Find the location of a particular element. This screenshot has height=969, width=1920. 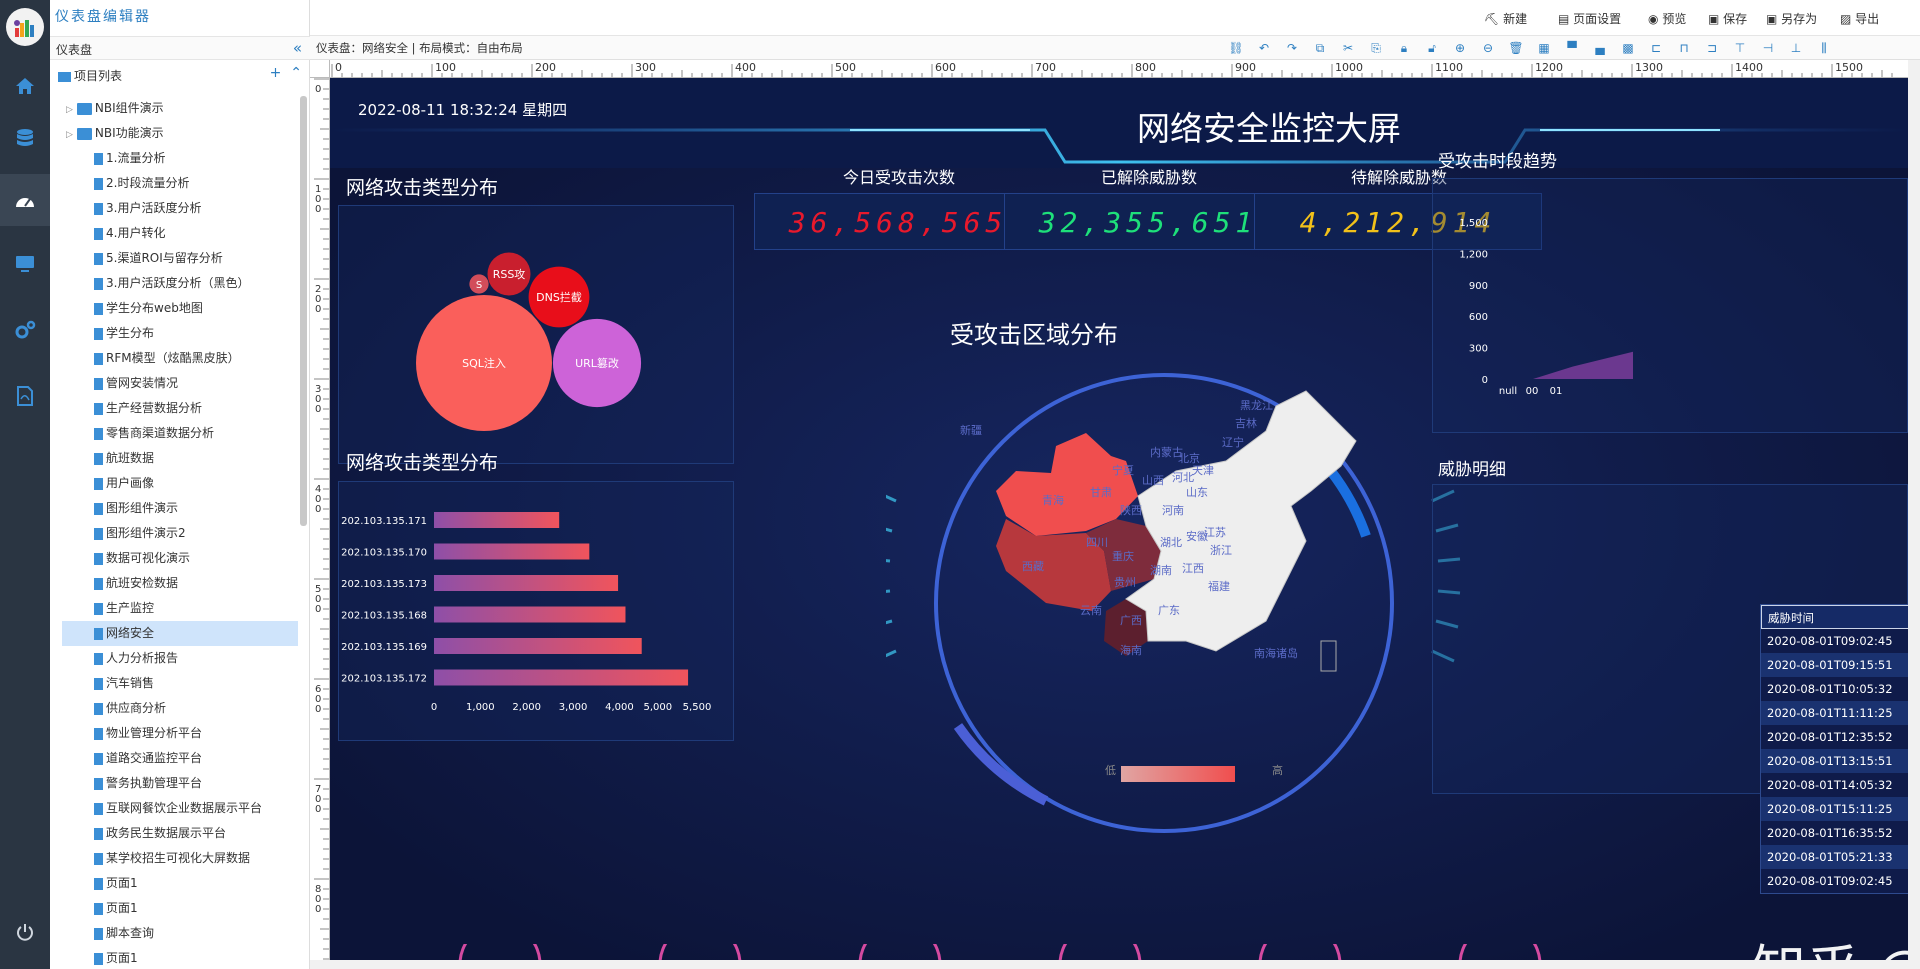

tree-item: 2.时段流量分析 is located at coordinates (174, 183).